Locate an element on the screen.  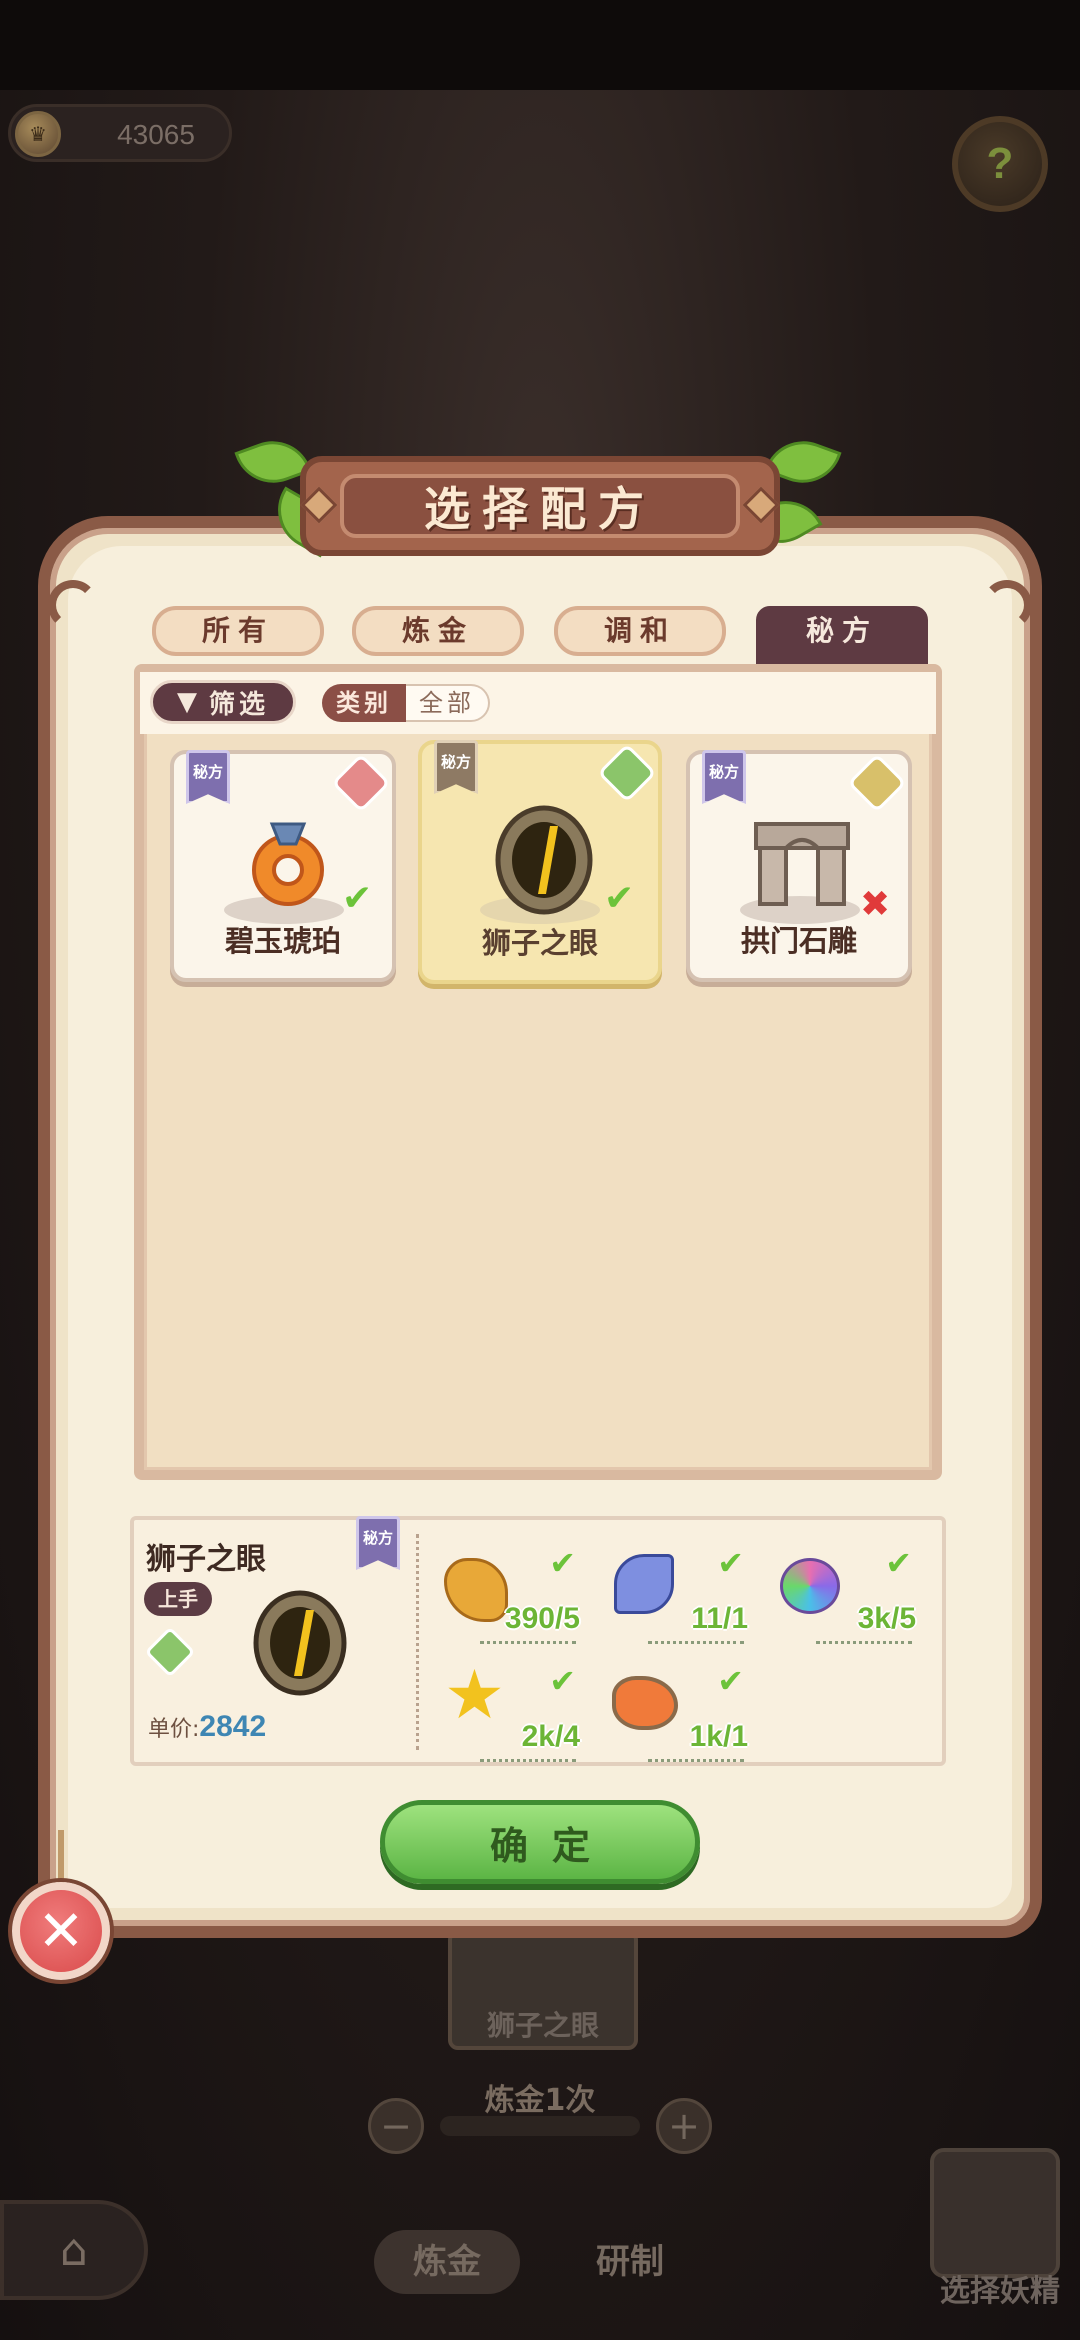
skill-tag: 上手 is located at coordinates (178, 1599).